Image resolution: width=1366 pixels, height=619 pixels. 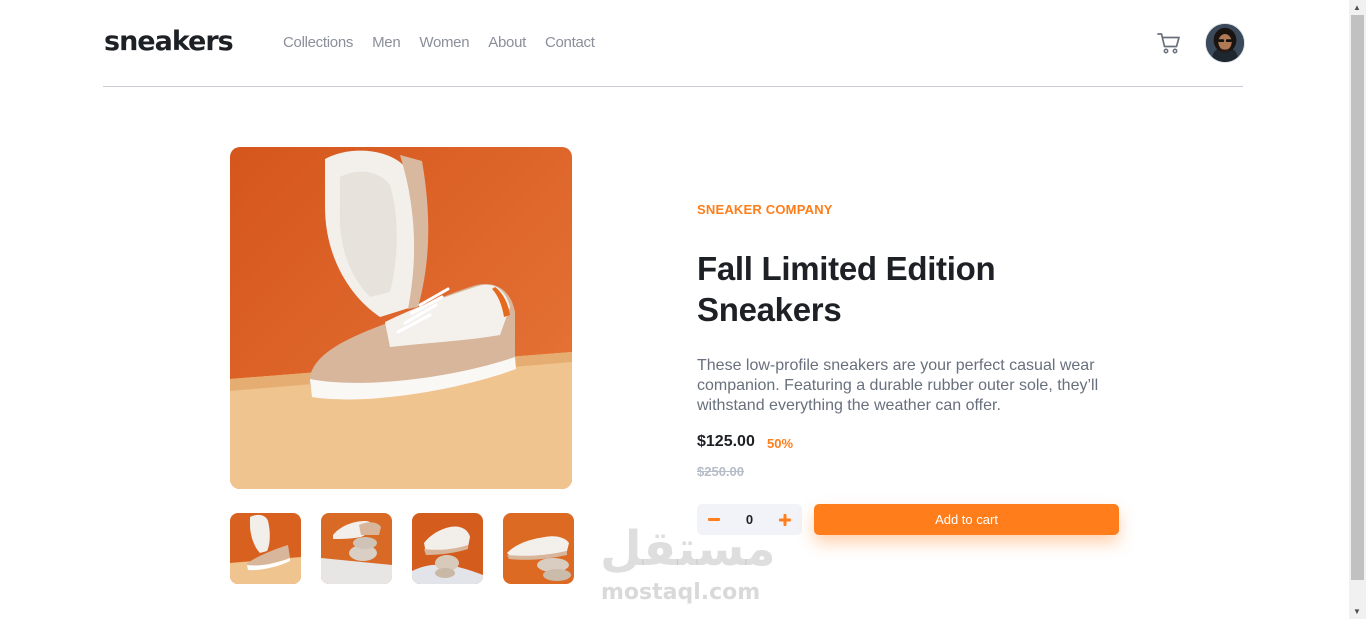 I want to click on sneaker-photo, so click(x=401, y=318).